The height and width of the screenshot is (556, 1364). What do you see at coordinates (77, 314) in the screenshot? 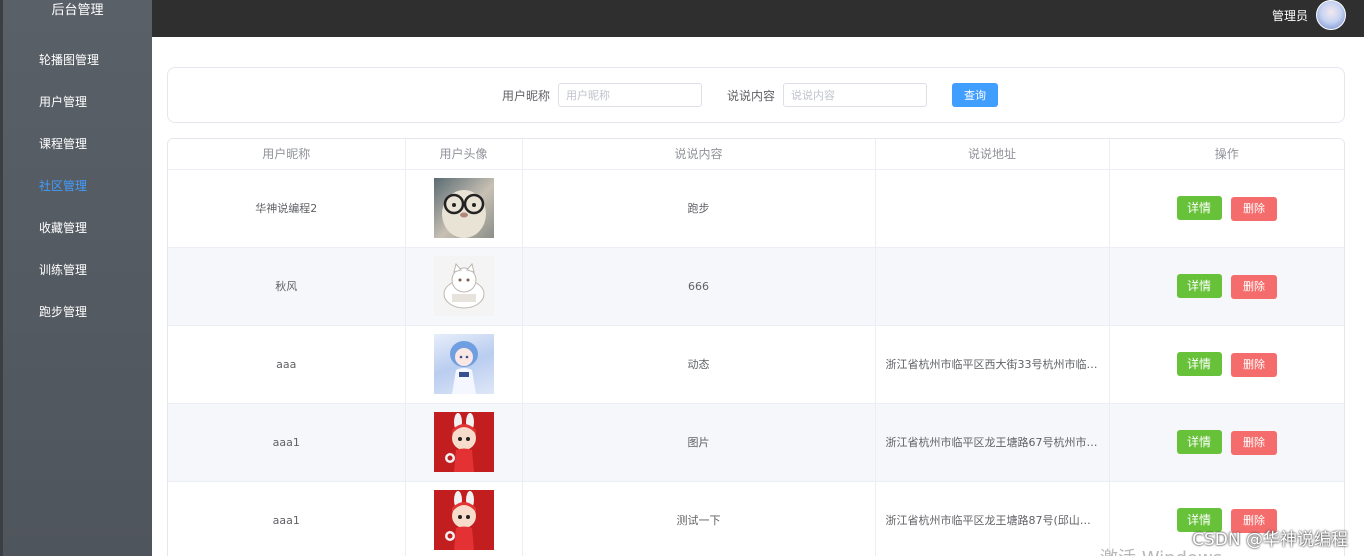
I see `sidebar-item-running: 跑步管理` at bounding box center [77, 314].